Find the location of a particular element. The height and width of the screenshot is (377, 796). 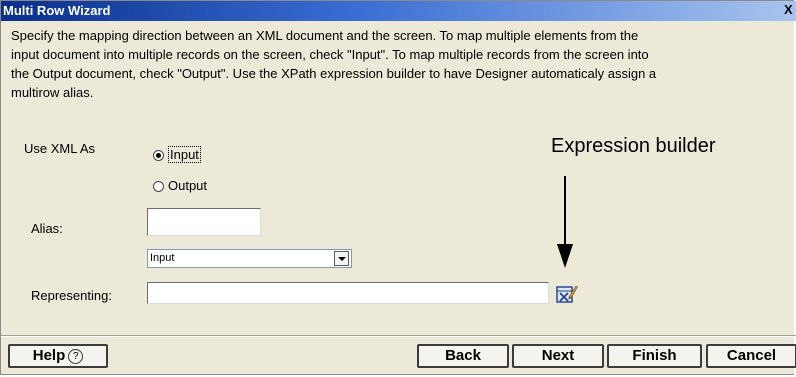

help-icon: ? is located at coordinates (76, 356).